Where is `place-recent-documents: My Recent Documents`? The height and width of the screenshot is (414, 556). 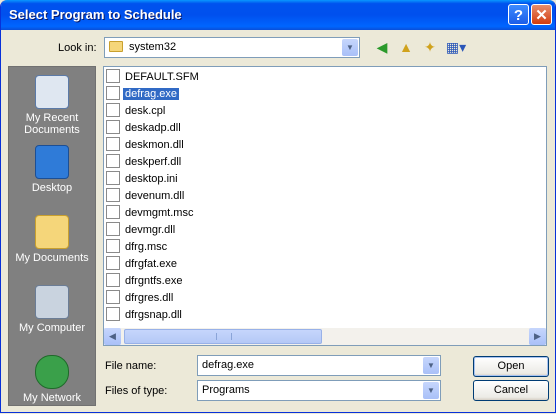 place-recent-documents: My Recent Documents is located at coordinates (52, 105).